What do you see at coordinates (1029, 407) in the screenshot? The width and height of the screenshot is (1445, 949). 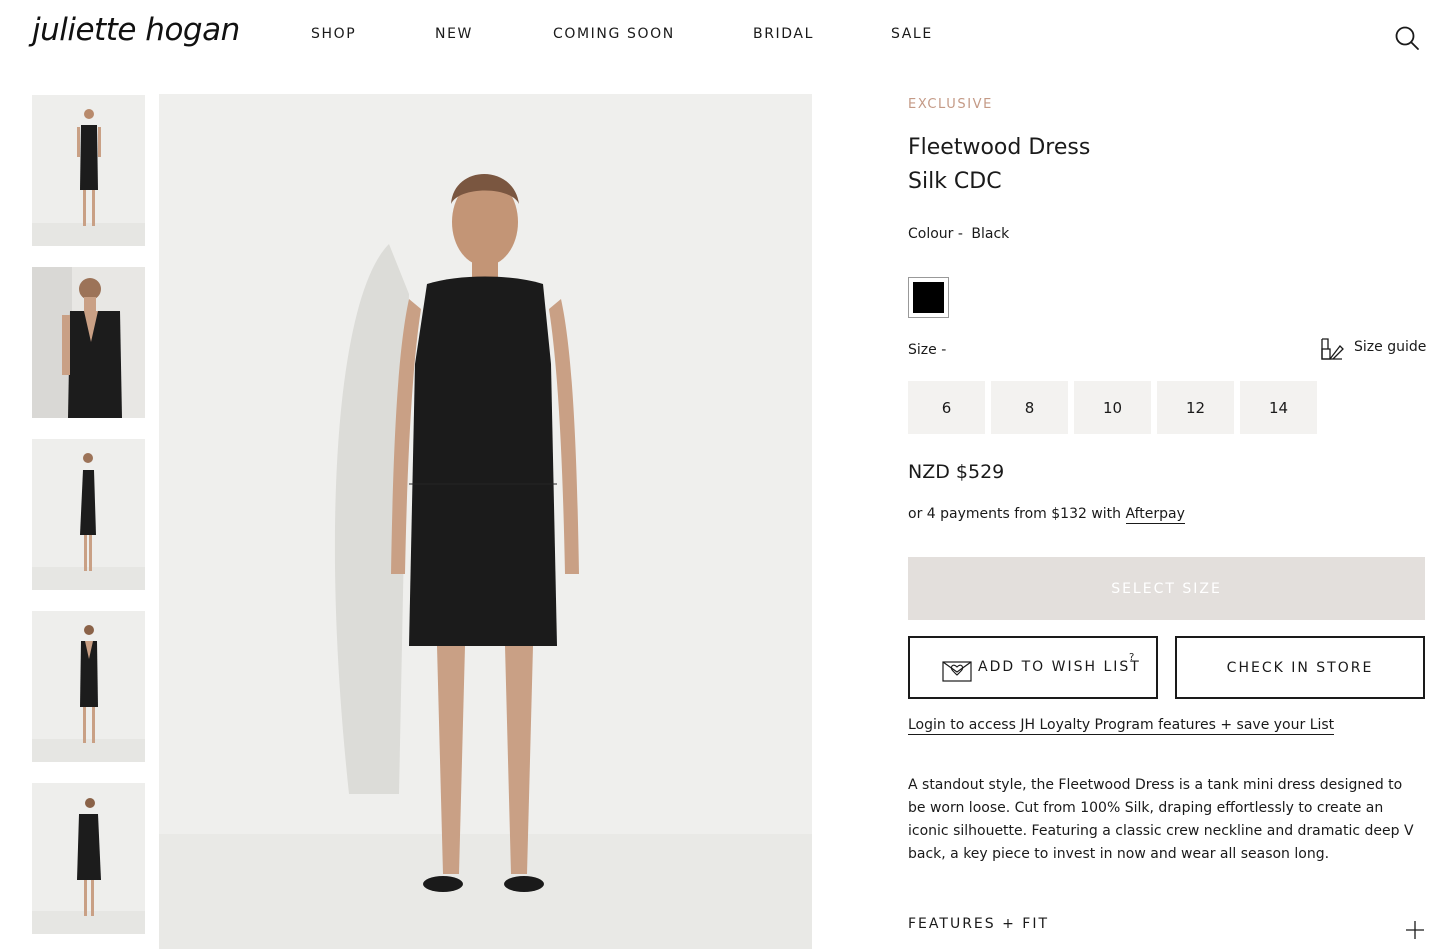 I see `size-option-8: 8` at bounding box center [1029, 407].